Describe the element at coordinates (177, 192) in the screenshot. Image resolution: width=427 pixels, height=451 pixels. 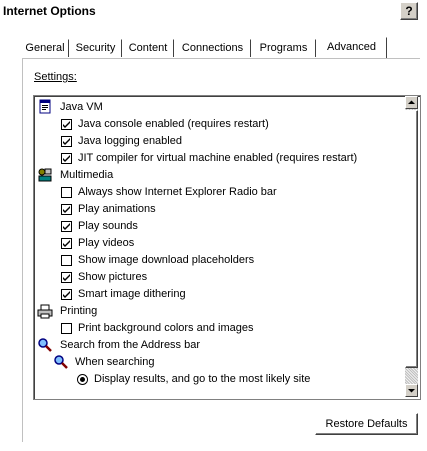
I see `option-label: Always show Internet Explorer Radio bar` at that location.